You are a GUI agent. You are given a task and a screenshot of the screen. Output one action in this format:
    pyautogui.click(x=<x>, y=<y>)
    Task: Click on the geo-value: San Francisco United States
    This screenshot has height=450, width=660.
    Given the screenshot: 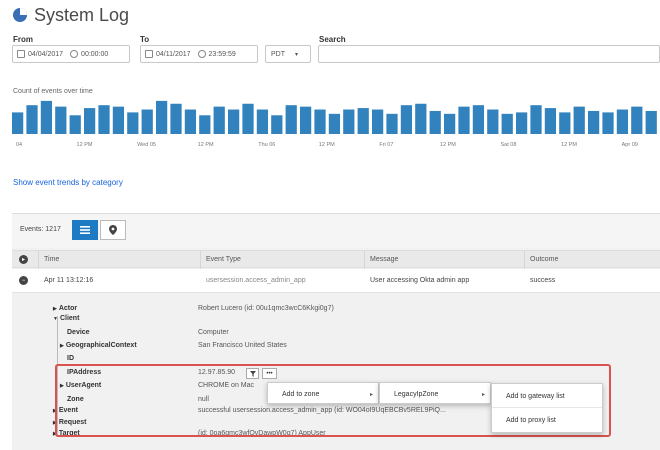 What is the action you would take?
    pyautogui.click(x=242, y=345)
    